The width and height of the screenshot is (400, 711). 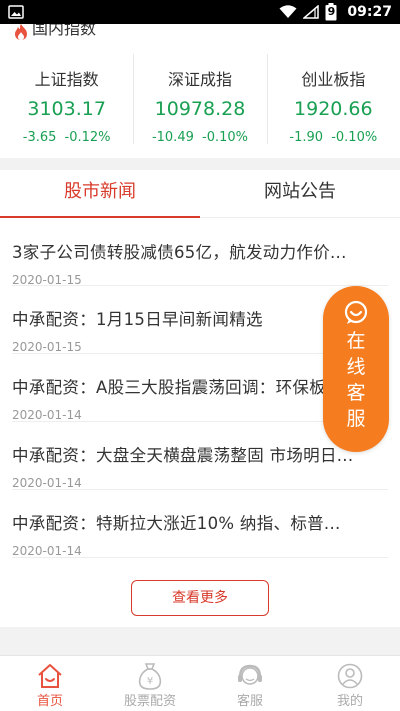 I want to click on nav-stock-financing: ¥ 股票配资, so click(x=150, y=683).